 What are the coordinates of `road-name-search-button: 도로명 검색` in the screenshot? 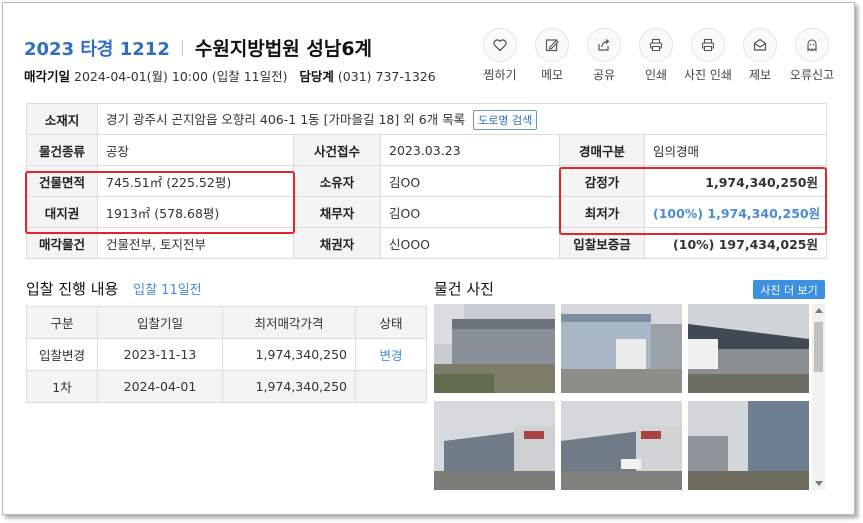 It's located at (505, 119).